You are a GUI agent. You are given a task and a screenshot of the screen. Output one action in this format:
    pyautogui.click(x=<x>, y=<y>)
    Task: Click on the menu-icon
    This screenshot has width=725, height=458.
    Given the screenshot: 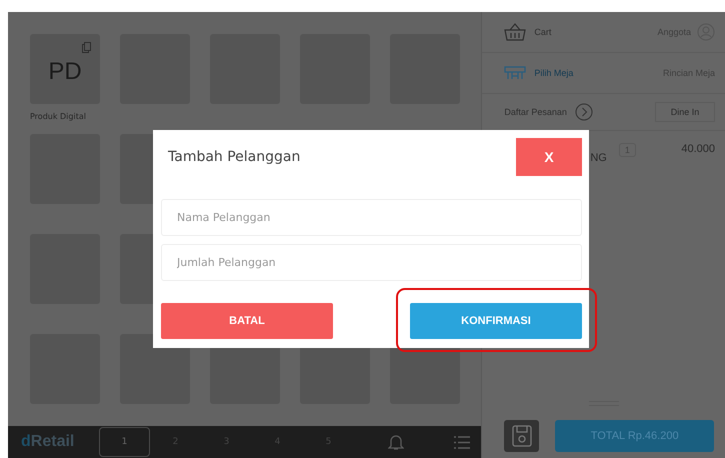 What is the action you would take?
    pyautogui.click(x=462, y=442)
    